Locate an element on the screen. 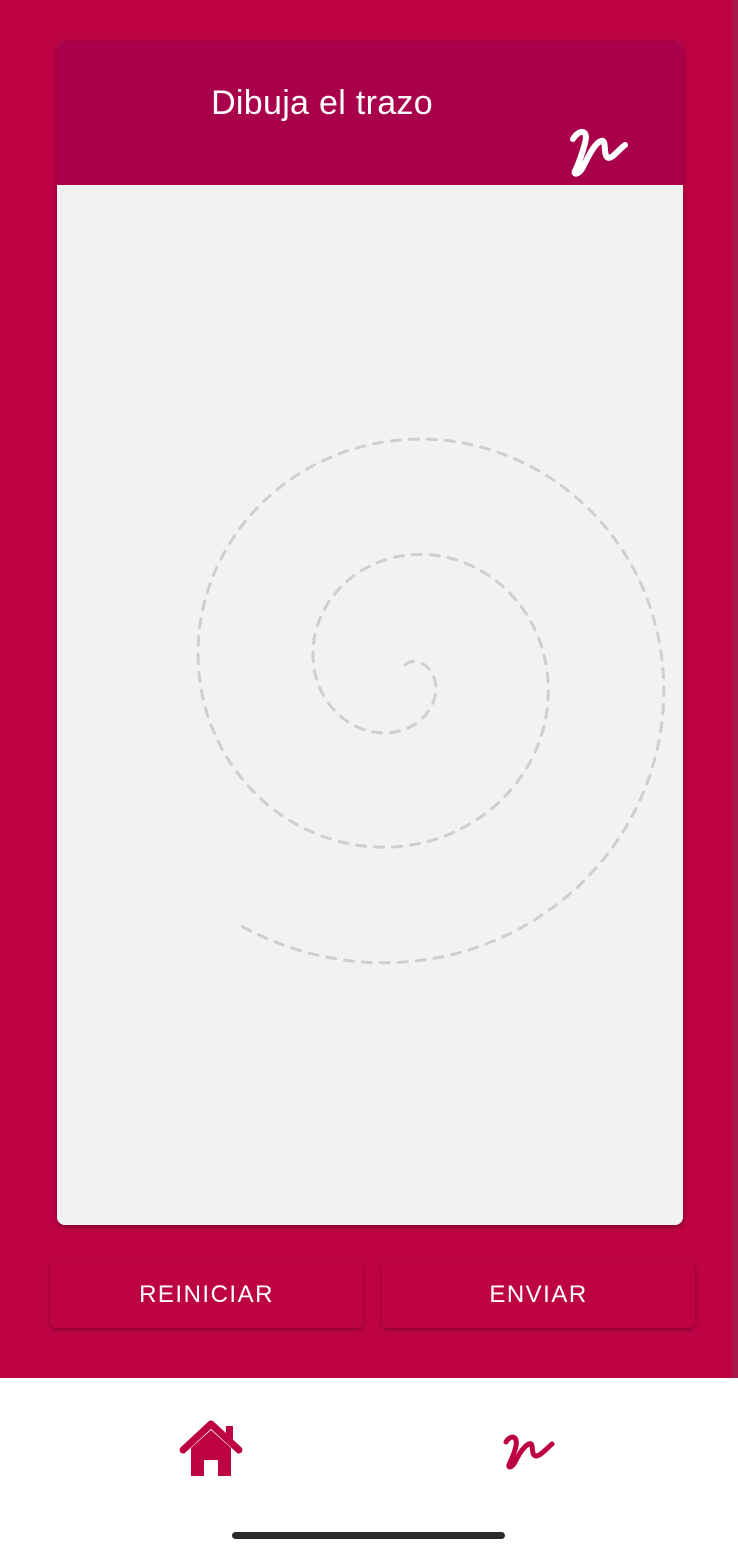 The height and width of the screenshot is (1551, 738). card-header: Dibuja el trazo is located at coordinates (370, 113).